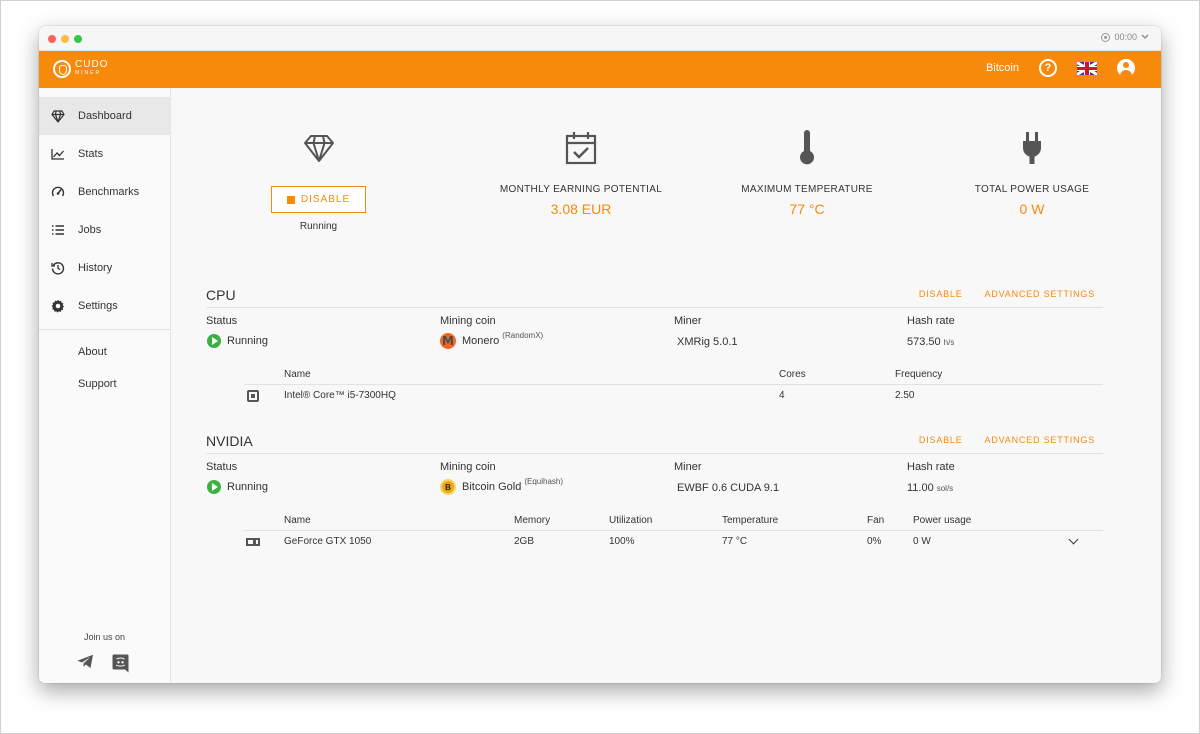 This screenshot has height=734, width=1200. I want to click on maximize-window-button, so click(78, 39).